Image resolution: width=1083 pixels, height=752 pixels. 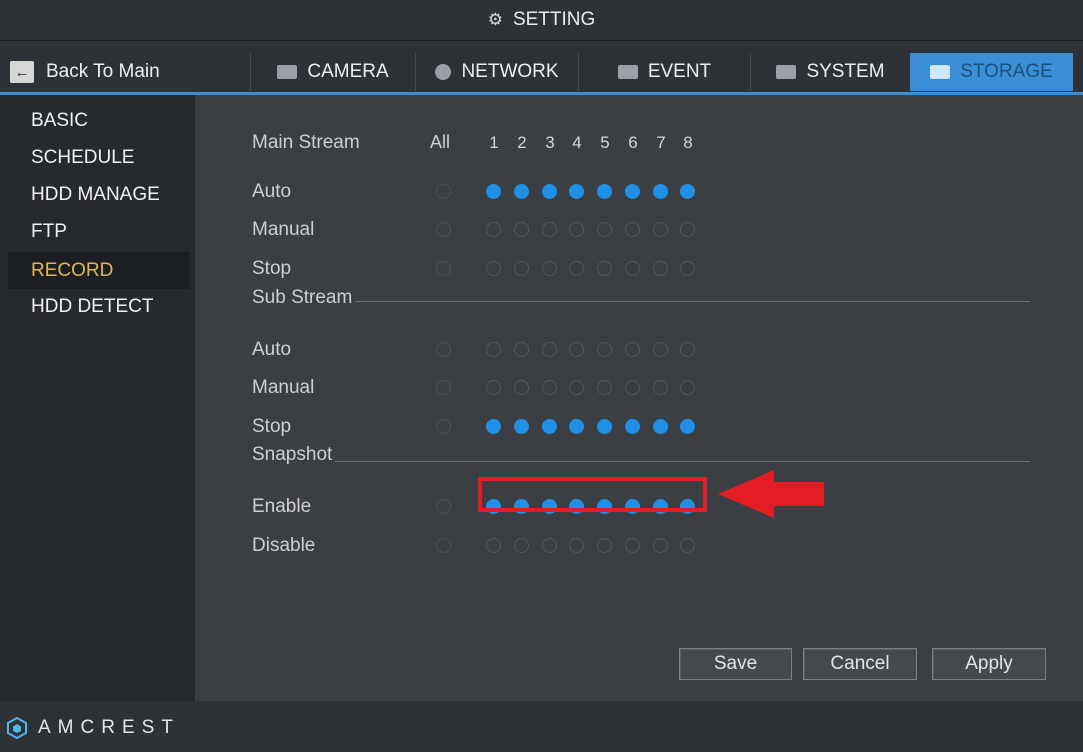 I want to click on sidebar-item-record: RECORD, so click(x=98, y=270).